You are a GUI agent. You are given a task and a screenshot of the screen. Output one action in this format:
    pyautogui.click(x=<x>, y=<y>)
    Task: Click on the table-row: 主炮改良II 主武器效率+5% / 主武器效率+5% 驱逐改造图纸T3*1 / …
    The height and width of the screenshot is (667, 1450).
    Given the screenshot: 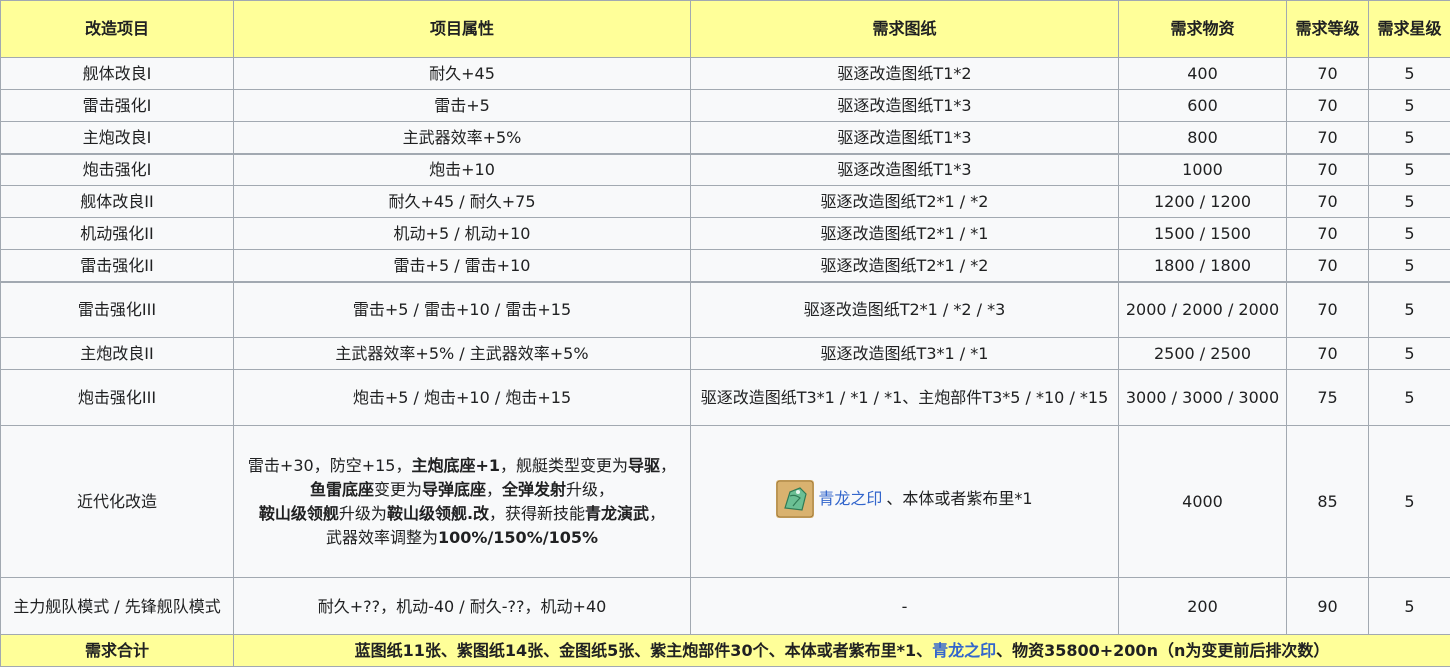 What is the action you would take?
    pyautogui.click(x=725, y=354)
    